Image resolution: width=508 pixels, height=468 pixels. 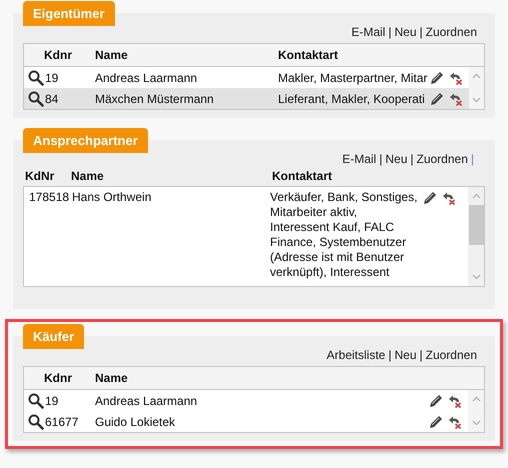 I want to click on action-link: Arbeitsliste, so click(x=356, y=355).